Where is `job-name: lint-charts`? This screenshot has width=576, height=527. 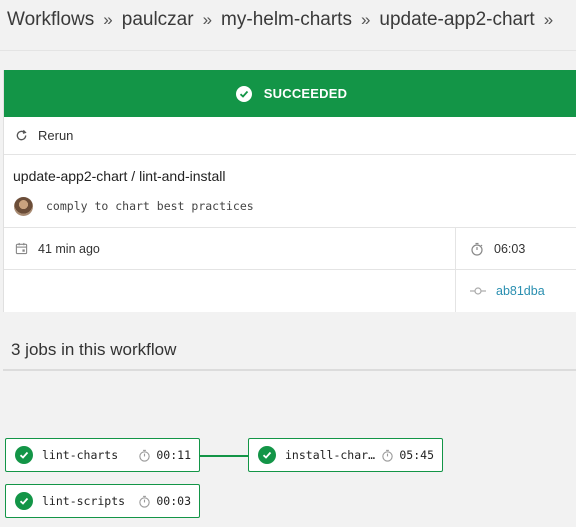
job-name: lint-charts is located at coordinates (80, 455).